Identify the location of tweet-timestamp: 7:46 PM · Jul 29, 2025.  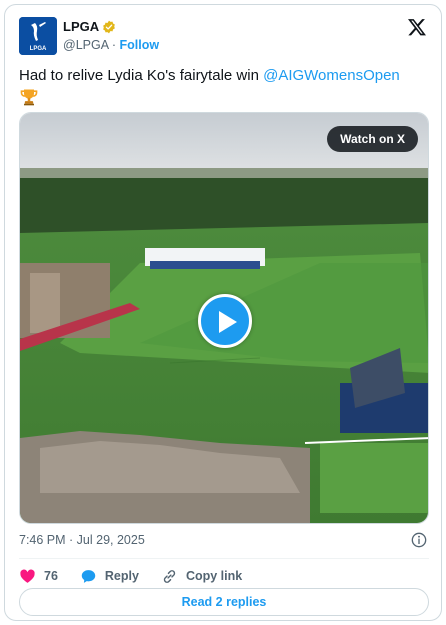
(82, 540).